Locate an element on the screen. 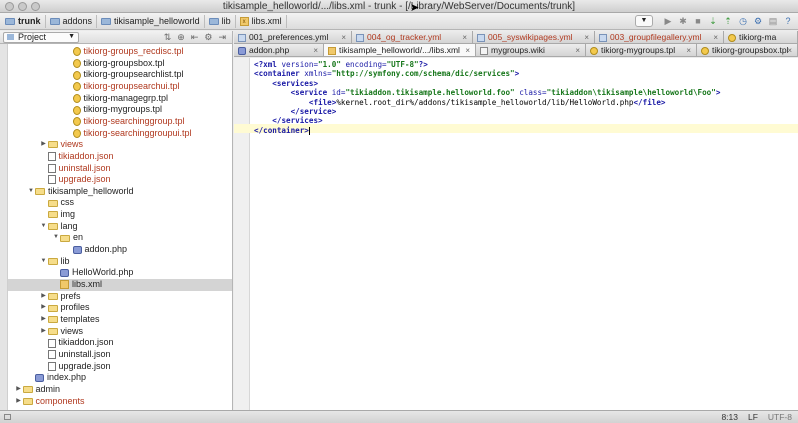  debug-icon: ✱ is located at coordinates (683, 21).